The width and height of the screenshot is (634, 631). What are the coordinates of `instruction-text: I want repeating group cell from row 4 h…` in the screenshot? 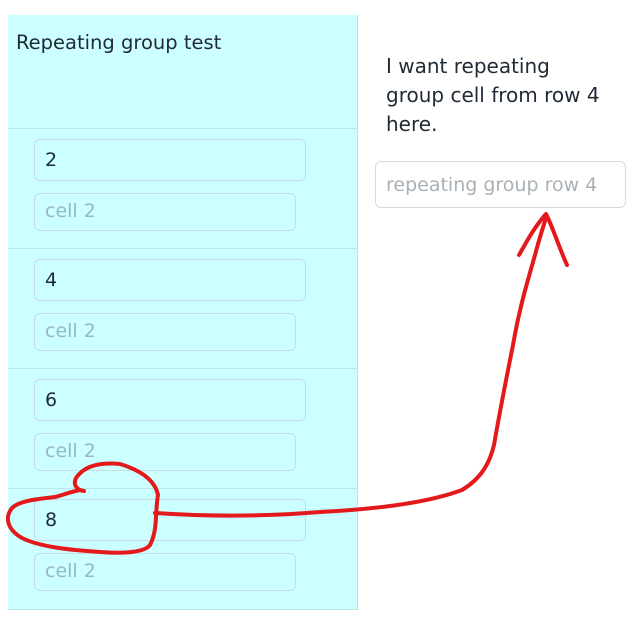 It's located at (493, 95).